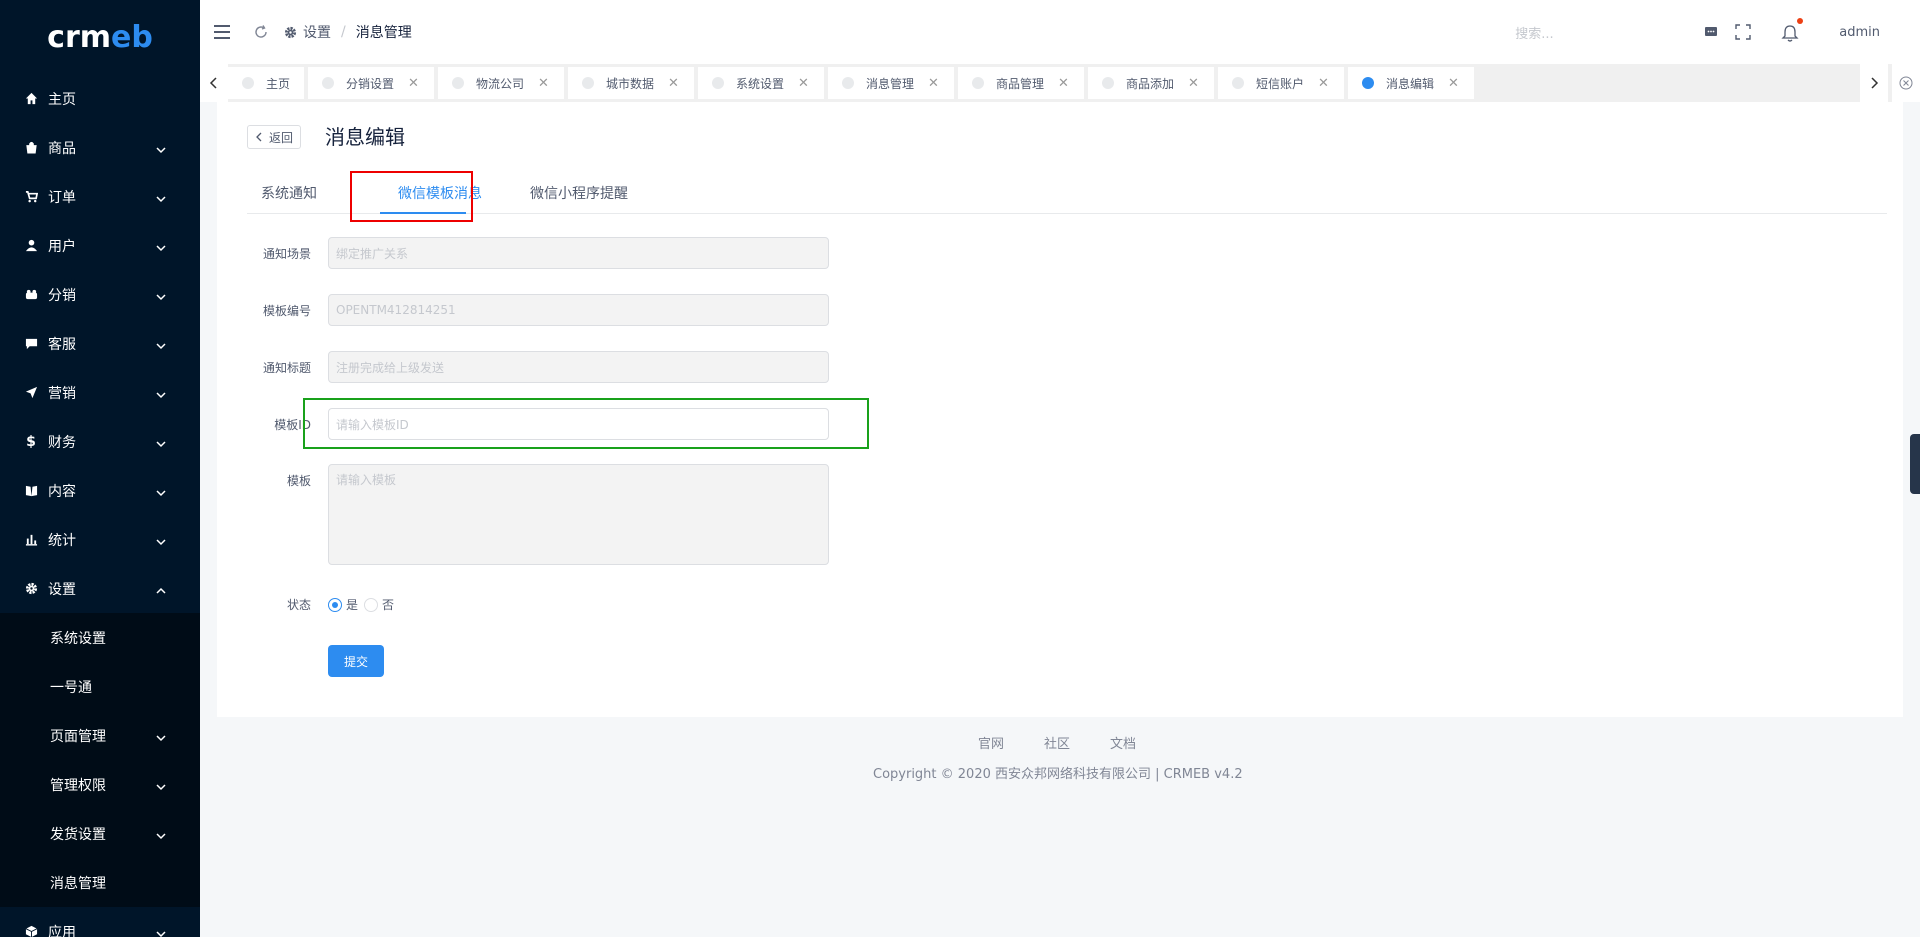 Image resolution: width=1920 pixels, height=937 pixels. I want to click on tab-sms-account: 短信账户 ✕, so click(1281, 83).